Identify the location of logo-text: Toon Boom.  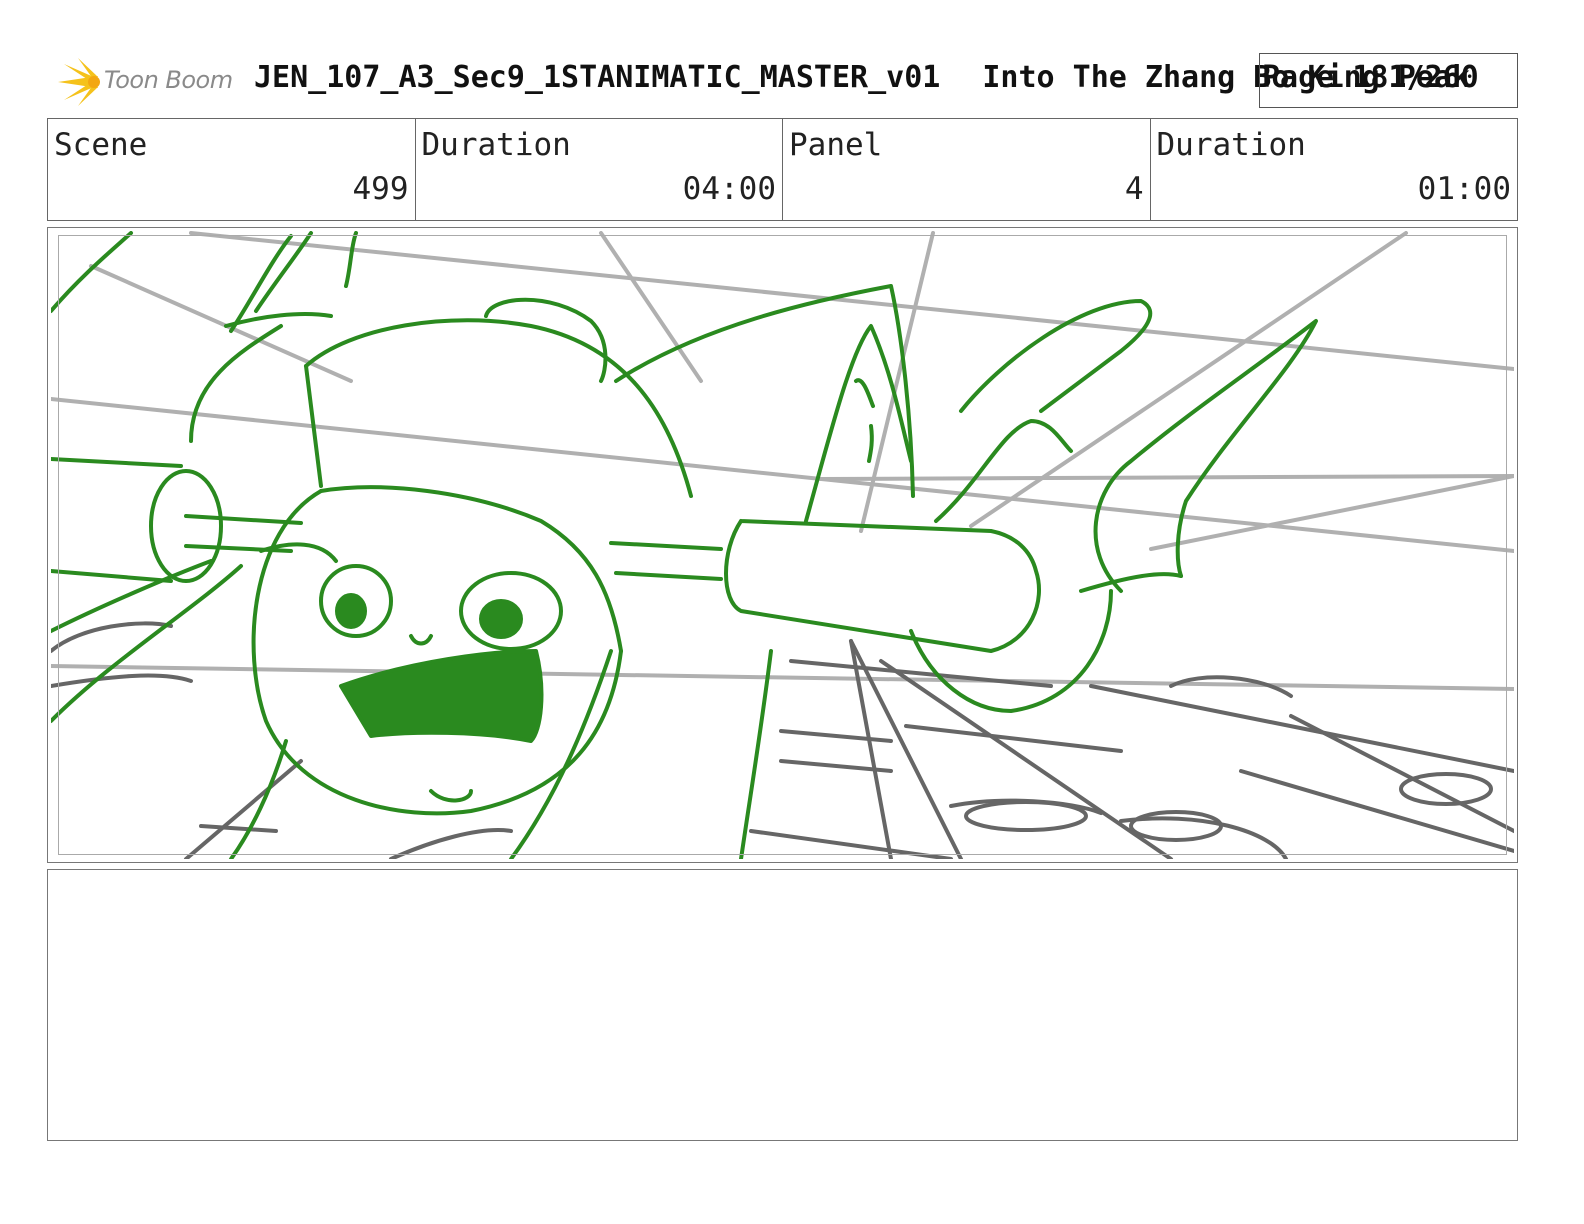
(168, 80).